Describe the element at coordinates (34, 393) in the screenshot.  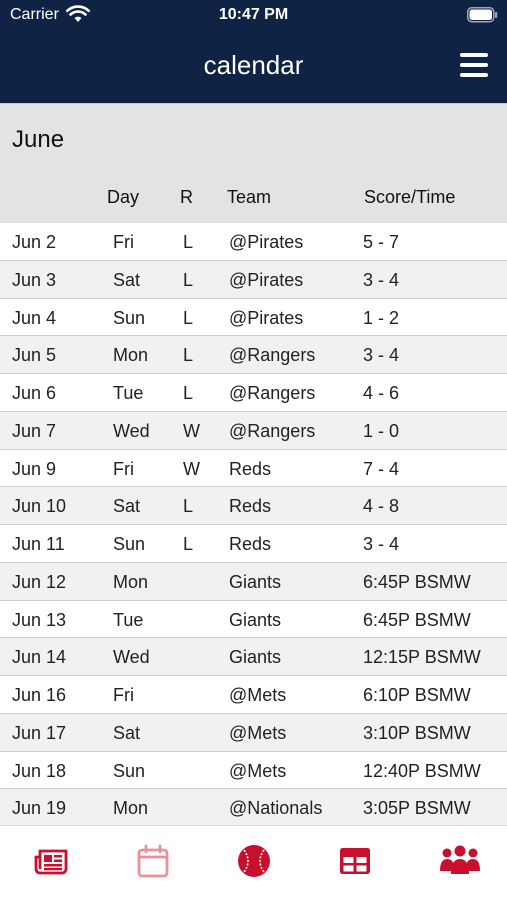
I see `game-date: Jun 6` at that location.